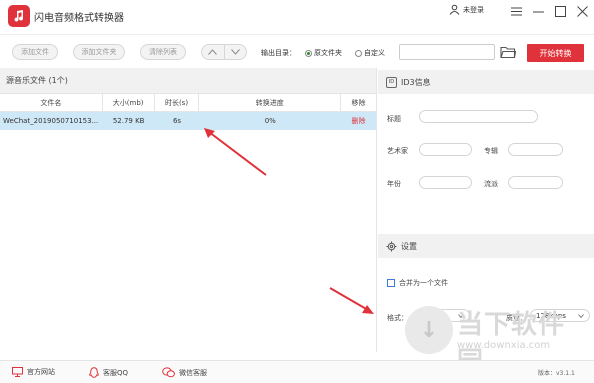  I want to click on maximize-icon, so click(560, 11).